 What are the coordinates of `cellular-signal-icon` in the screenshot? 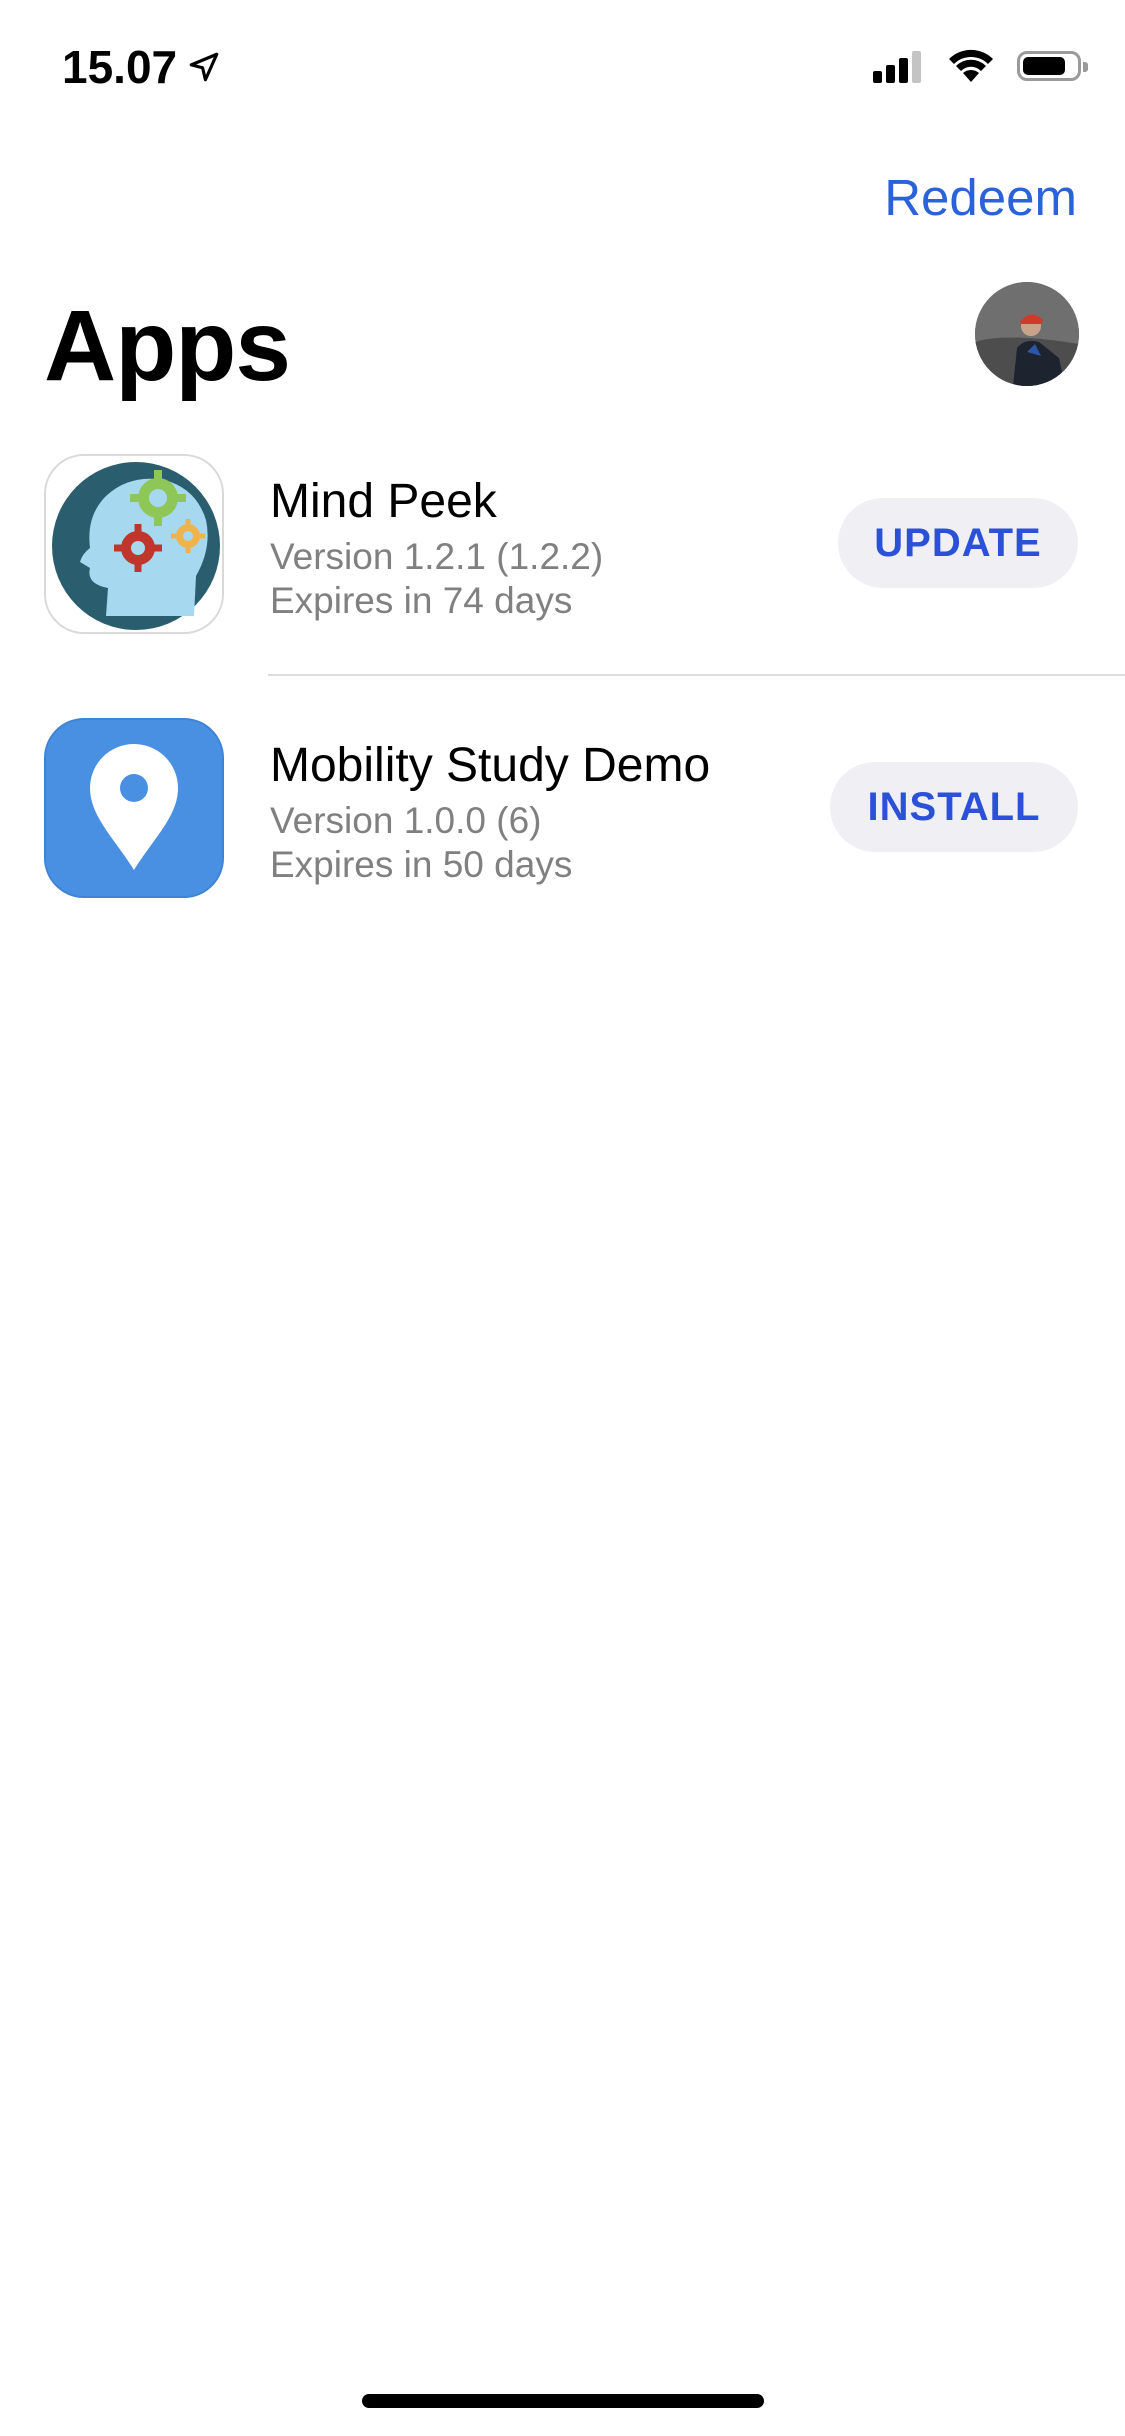 It's located at (899, 66).